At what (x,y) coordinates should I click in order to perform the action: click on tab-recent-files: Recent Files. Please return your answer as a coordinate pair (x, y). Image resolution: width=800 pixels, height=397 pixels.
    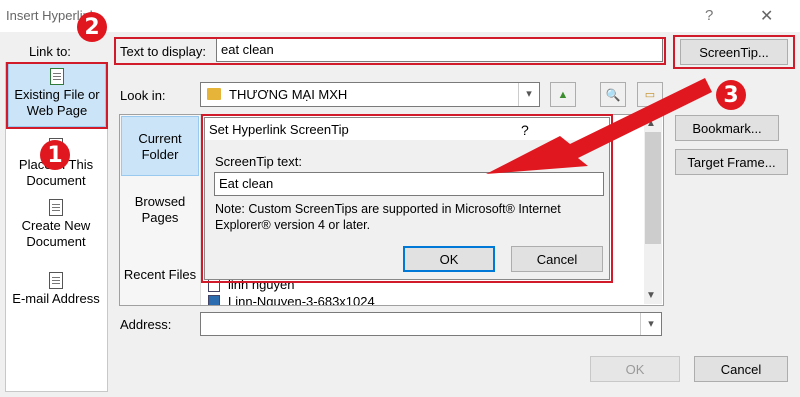
    Looking at the image, I should click on (160, 275).